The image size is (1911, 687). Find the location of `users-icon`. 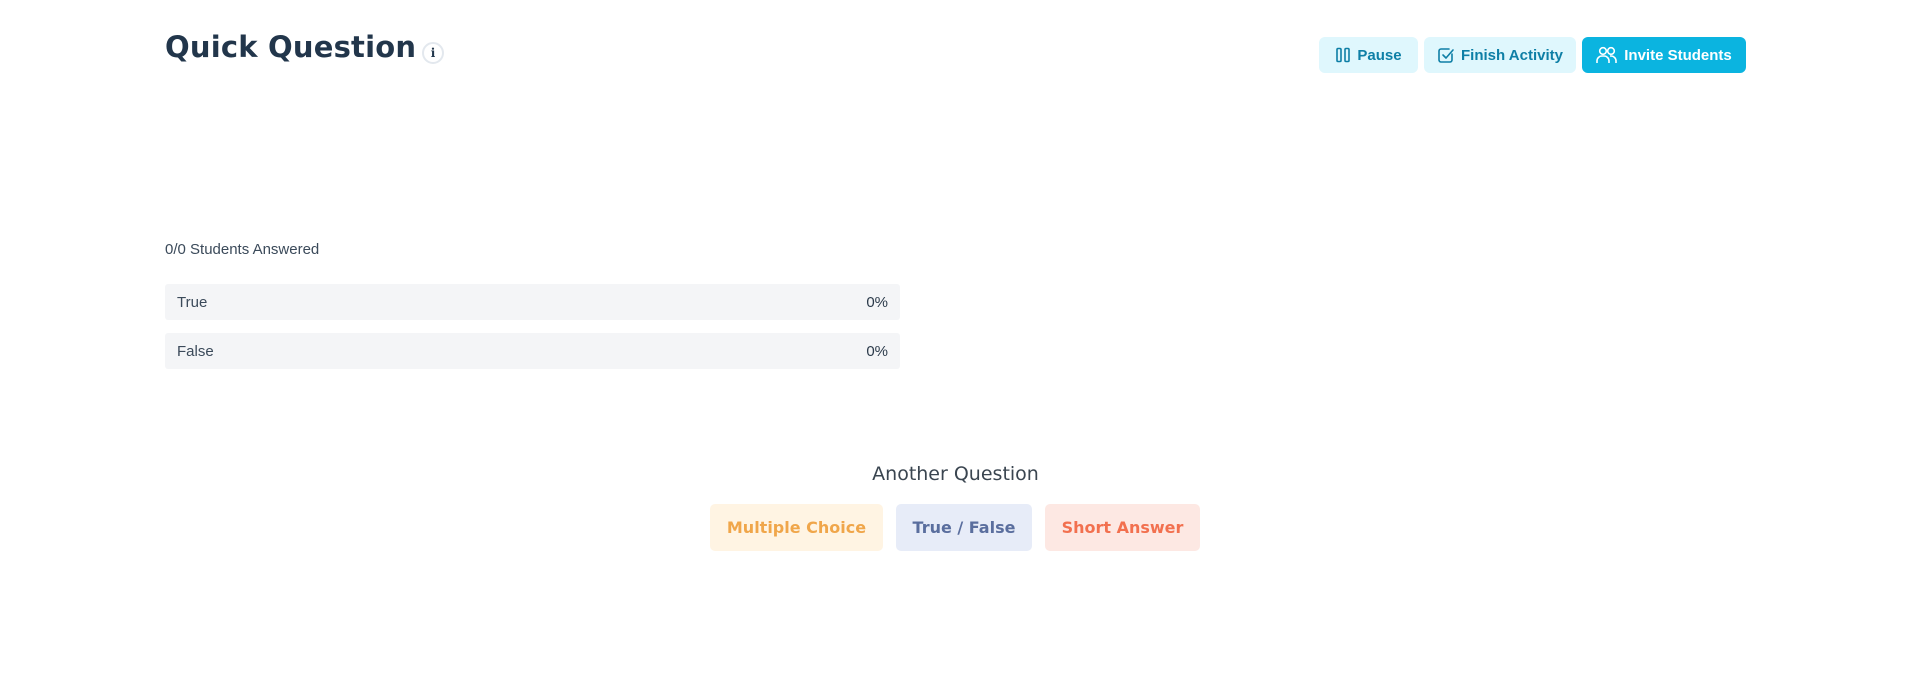

users-icon is located at coordinates (1607, 55).